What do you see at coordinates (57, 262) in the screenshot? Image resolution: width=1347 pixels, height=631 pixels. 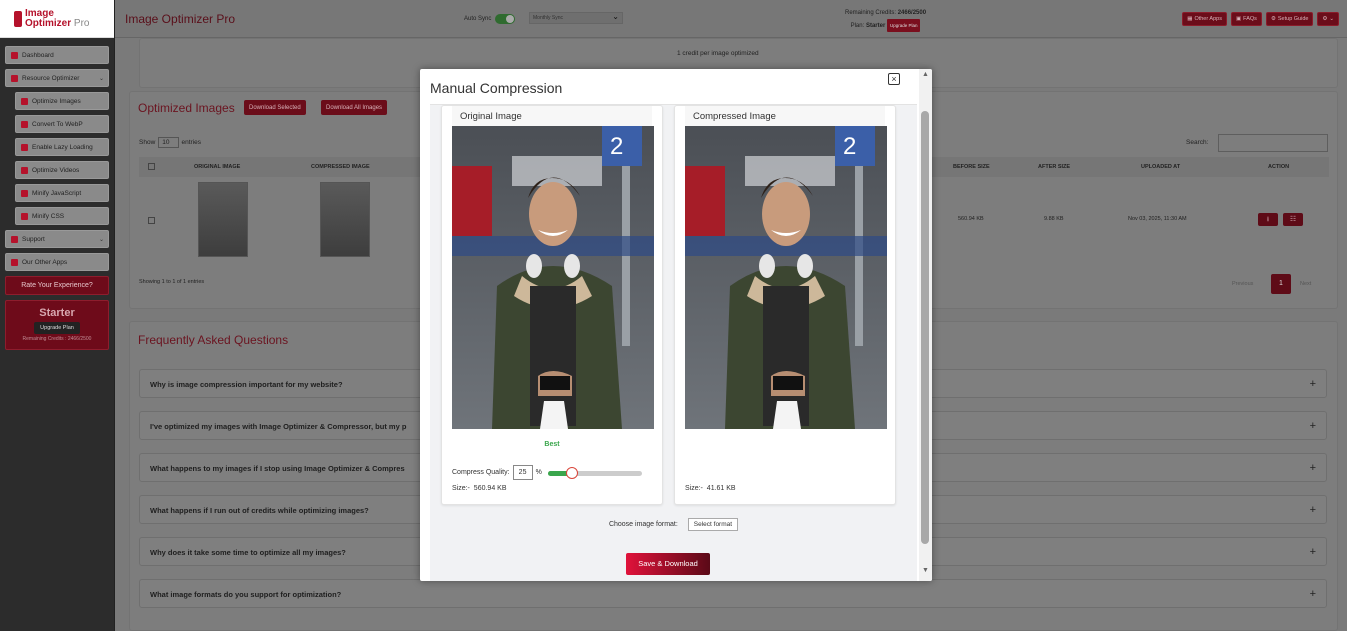 I see `sidebar-item-other-apps: Our Other Apps` at bounding box center [57, 262].